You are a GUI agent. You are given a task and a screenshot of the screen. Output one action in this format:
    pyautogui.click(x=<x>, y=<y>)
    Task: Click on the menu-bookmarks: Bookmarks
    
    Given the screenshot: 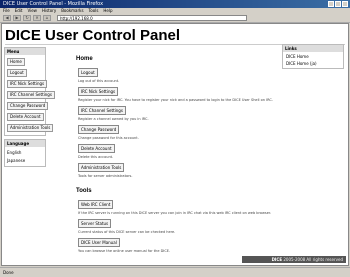 What is the action you would take?
    pyautogui.click(x=72, y=11)
    